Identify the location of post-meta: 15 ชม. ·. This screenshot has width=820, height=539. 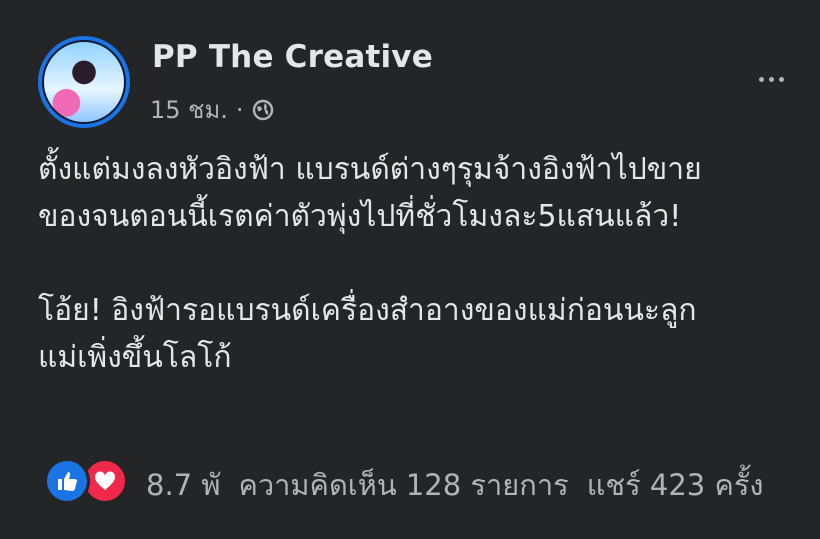
(212, 109).